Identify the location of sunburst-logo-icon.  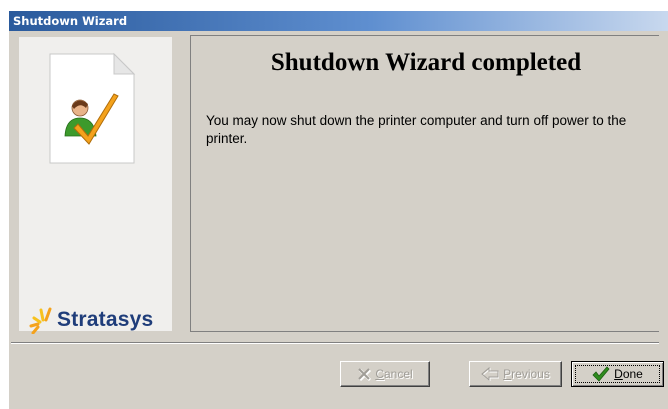
(40, 320).